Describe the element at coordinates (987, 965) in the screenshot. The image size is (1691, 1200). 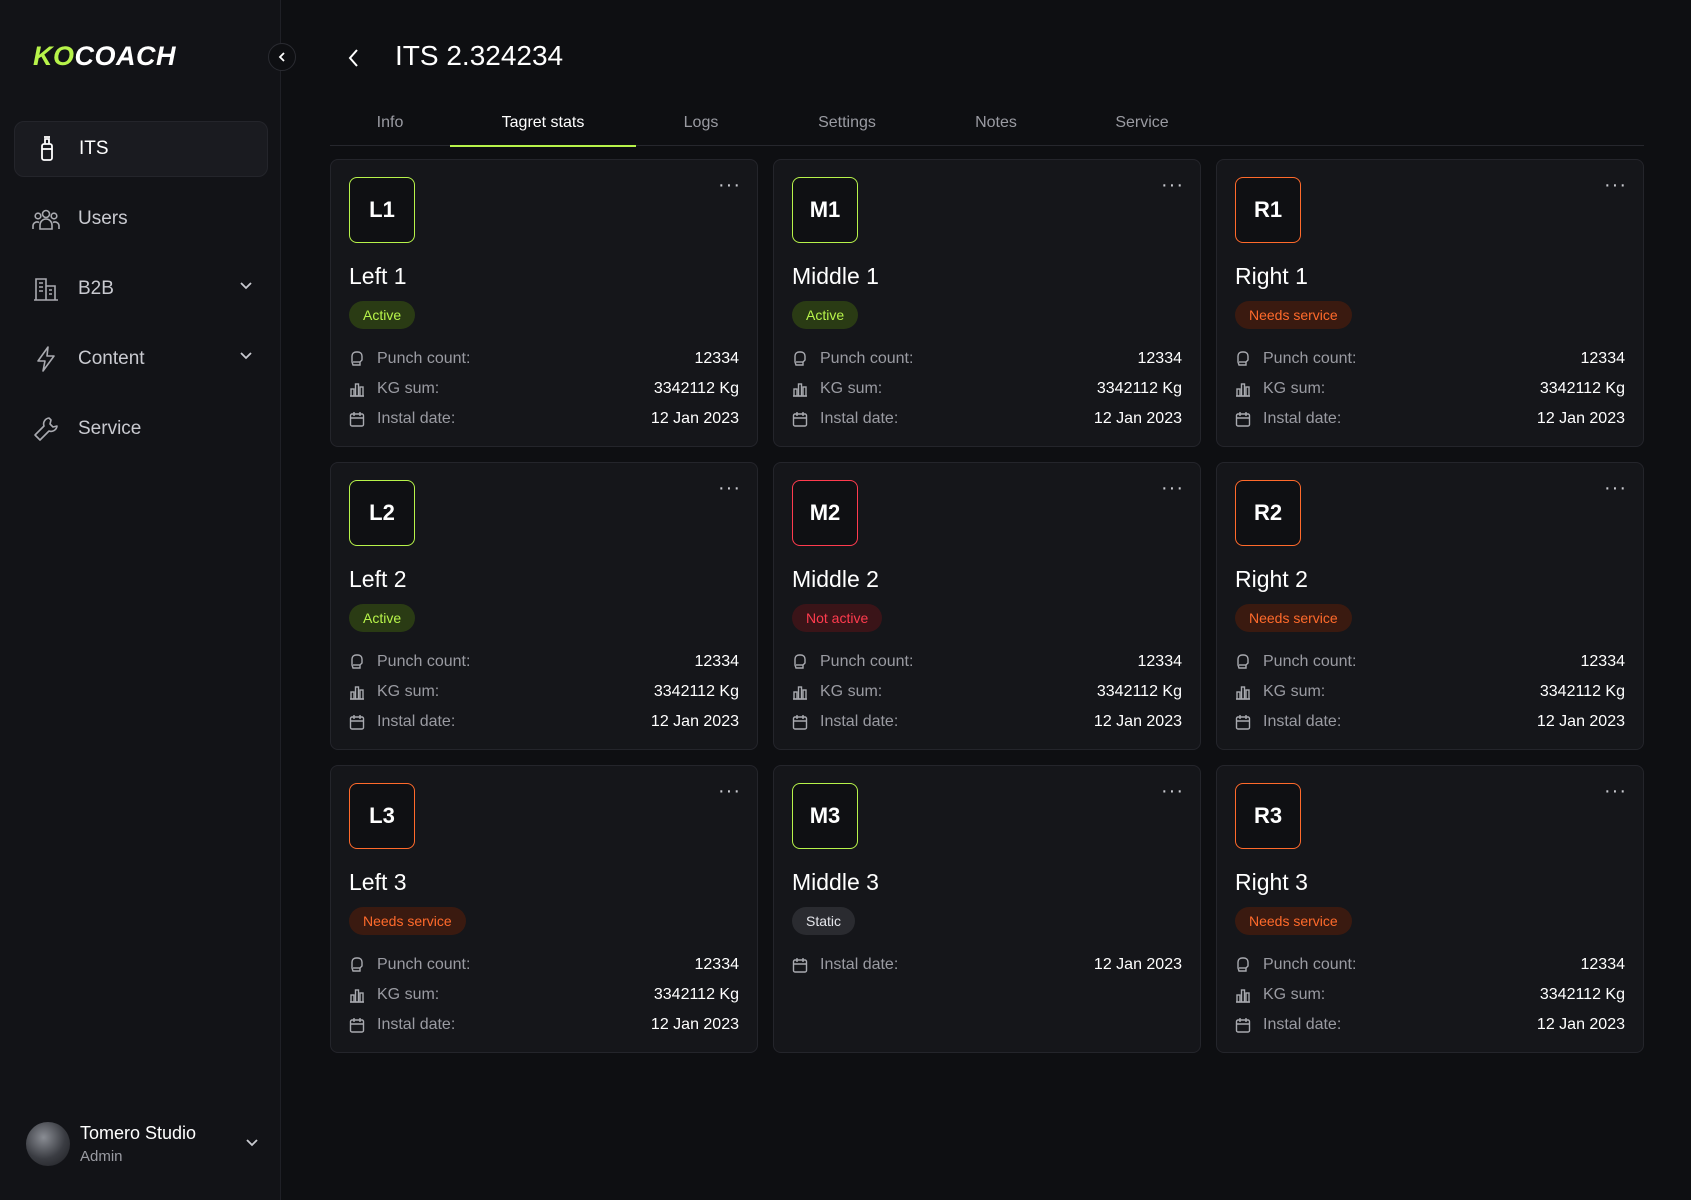
I see `target-stats: Instal date: 12 Jan 2023` at that location.